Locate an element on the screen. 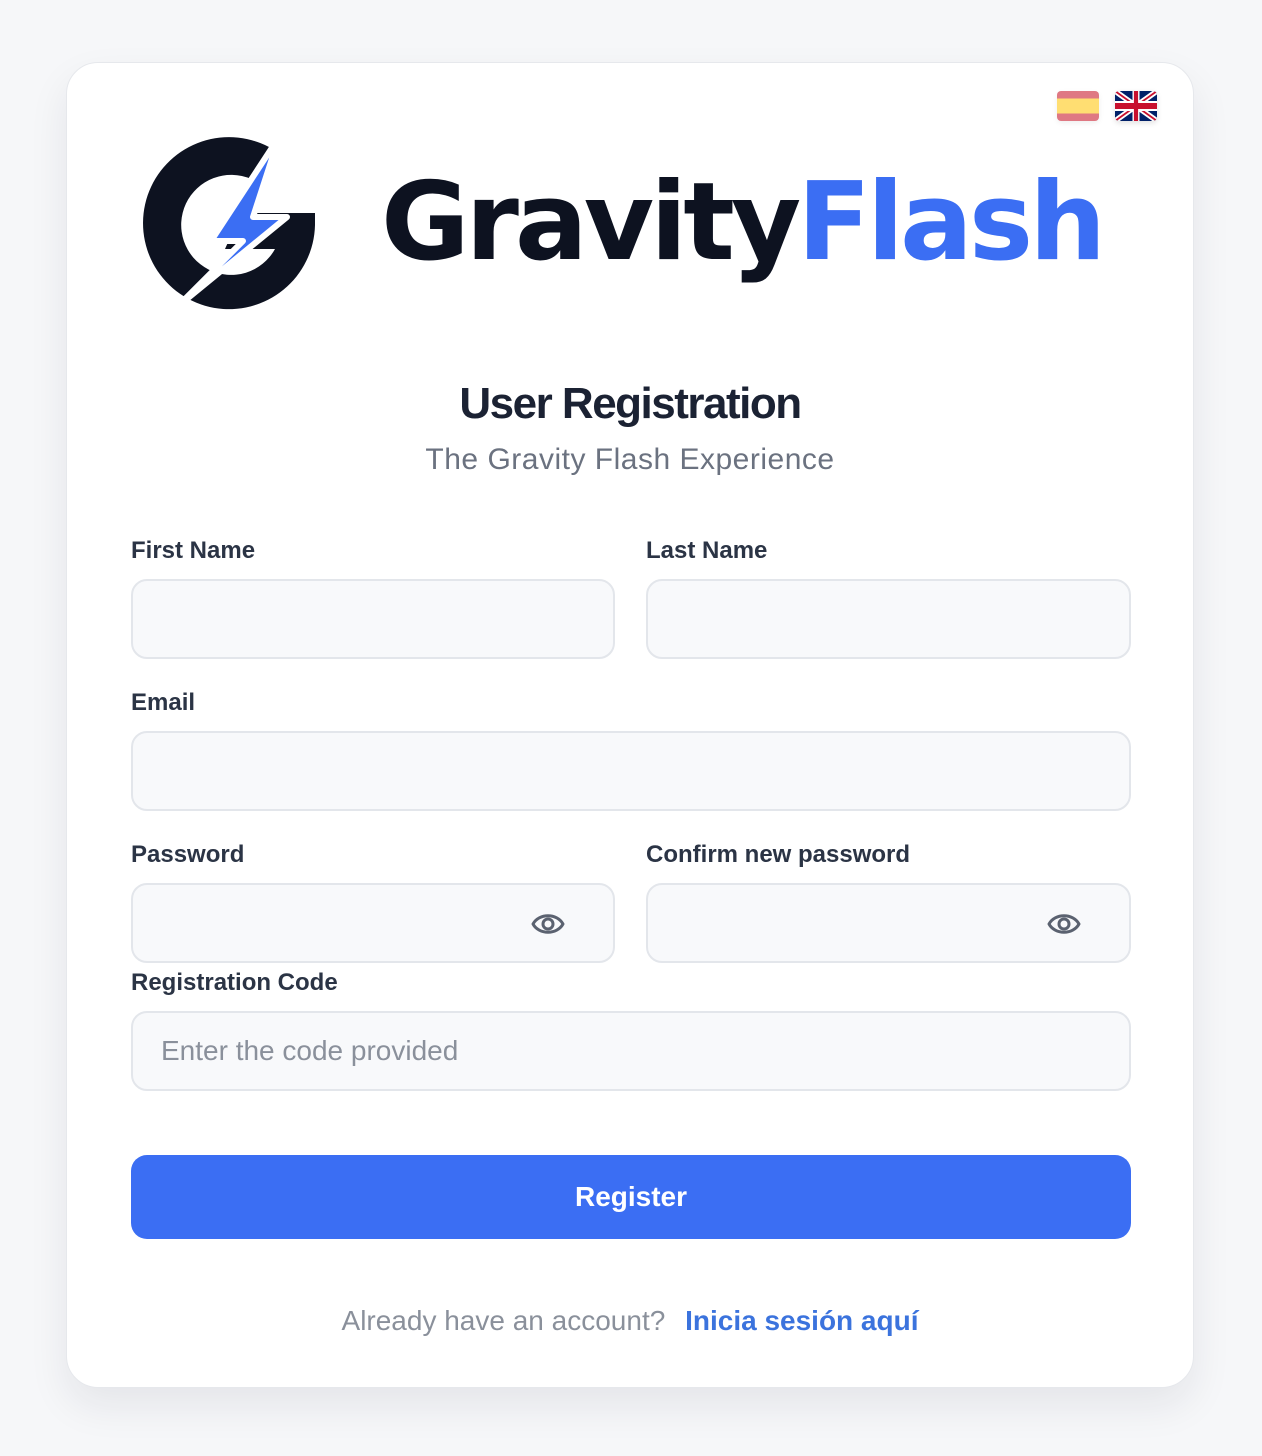  email-field-wrapper is located at coordinates (631, 771).